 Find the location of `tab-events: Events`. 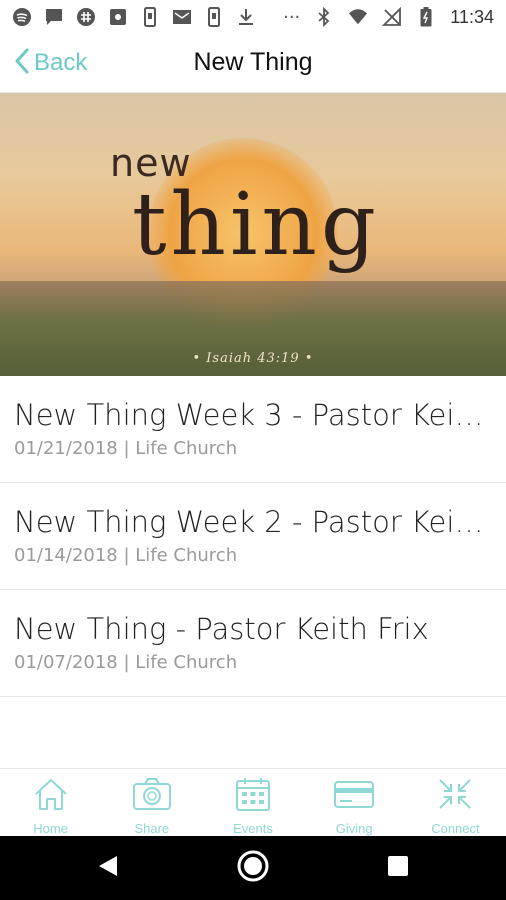

tab-events: Events is located at coordinates (252, 803).